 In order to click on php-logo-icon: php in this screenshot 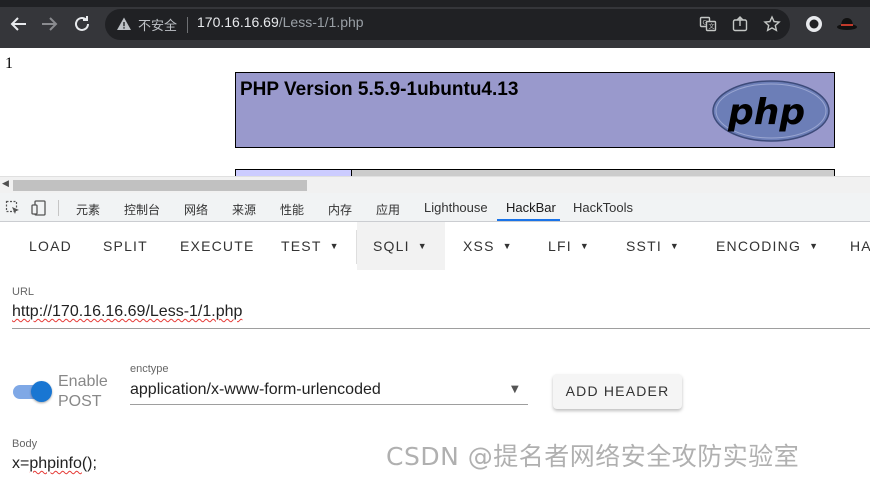, I will do `click(771, 111)`.